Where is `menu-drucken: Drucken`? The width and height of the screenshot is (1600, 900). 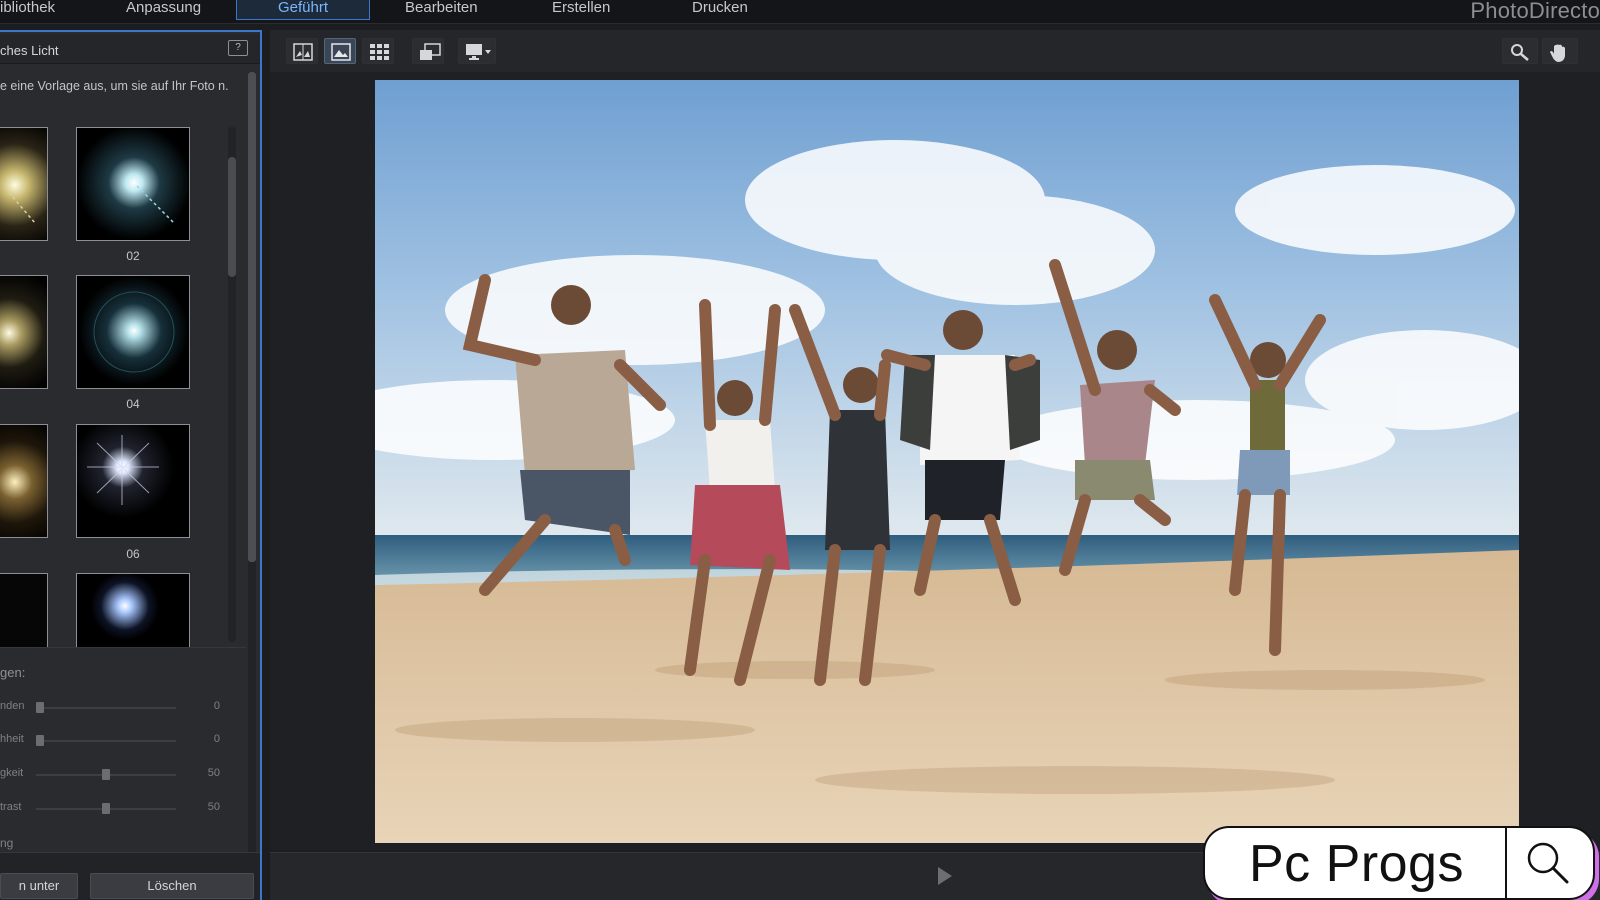 menu-drucken: Drucken is located at coordinates (732, 10).